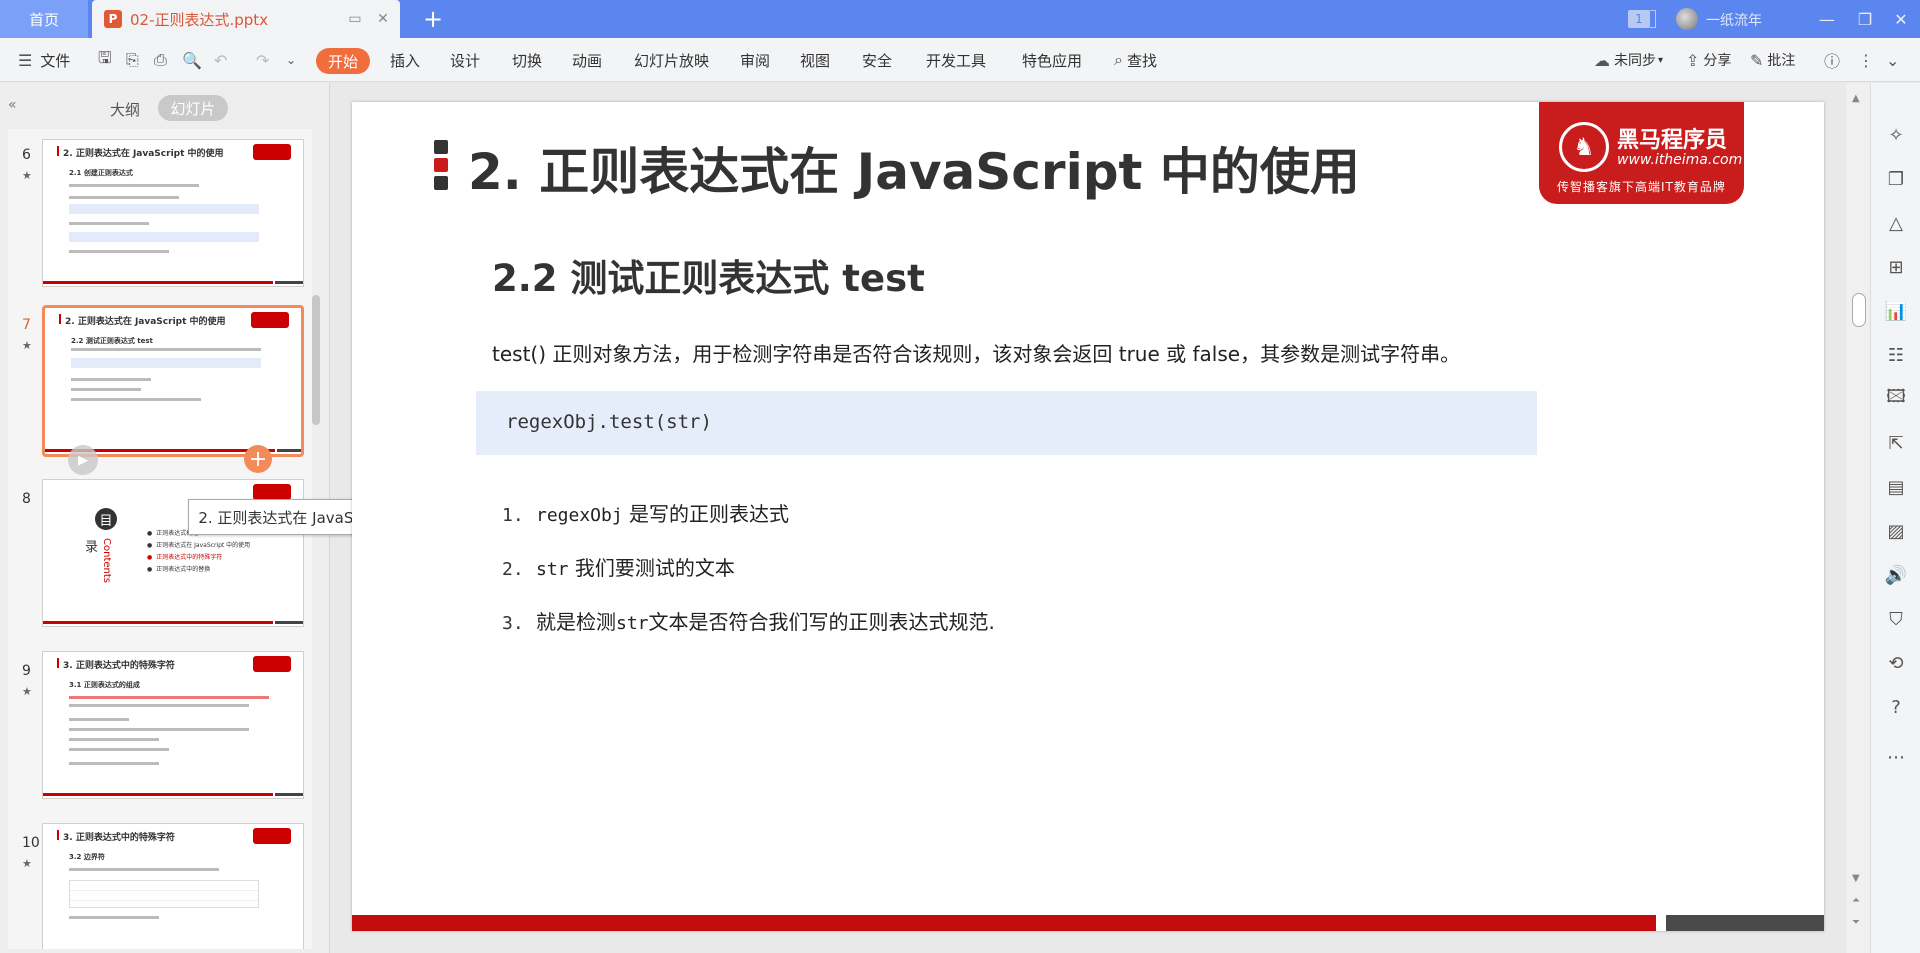  What do you see at coordinates (1856, 900) in the screenshot?
I see `previous-slide-icon: ⏶` at bounding box center [1856, 900].